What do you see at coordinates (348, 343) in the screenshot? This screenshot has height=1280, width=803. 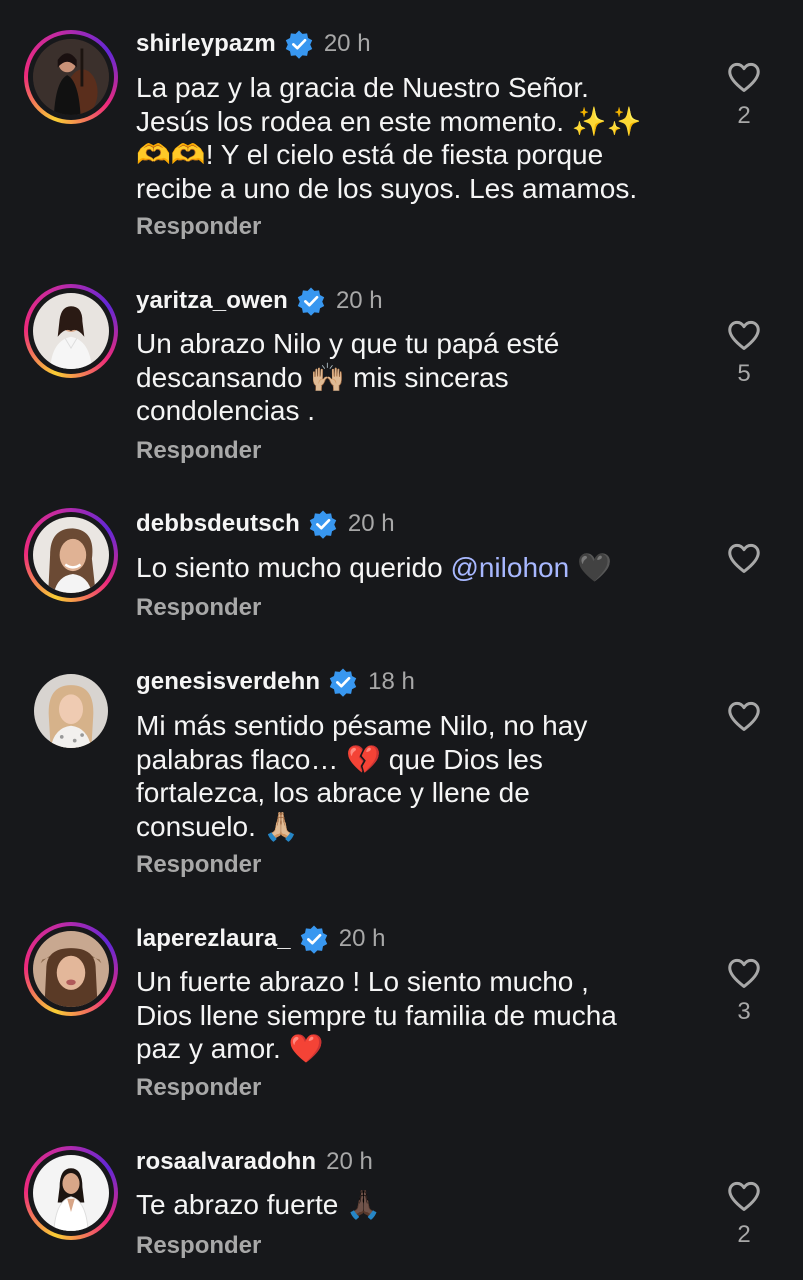 I see `comment-line: Un abrazo Nilo y que tu papá esté` at bounding box center [348, 343].